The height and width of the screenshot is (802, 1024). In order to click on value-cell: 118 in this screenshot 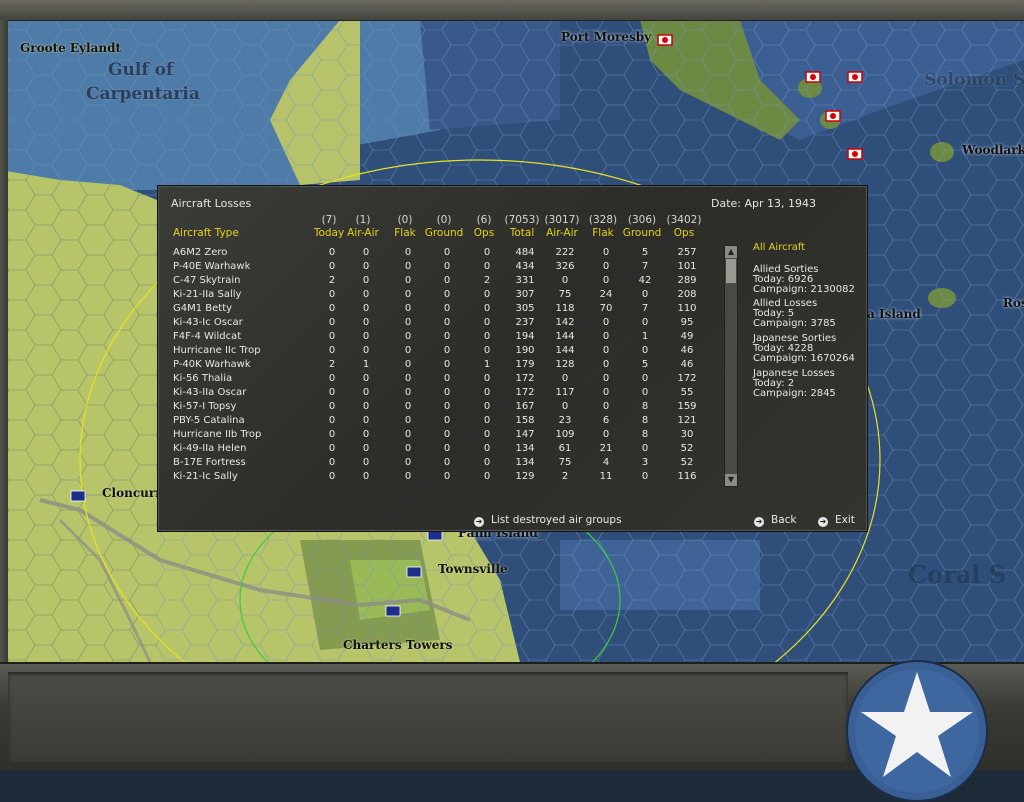, I will do `click(565, 308)`.